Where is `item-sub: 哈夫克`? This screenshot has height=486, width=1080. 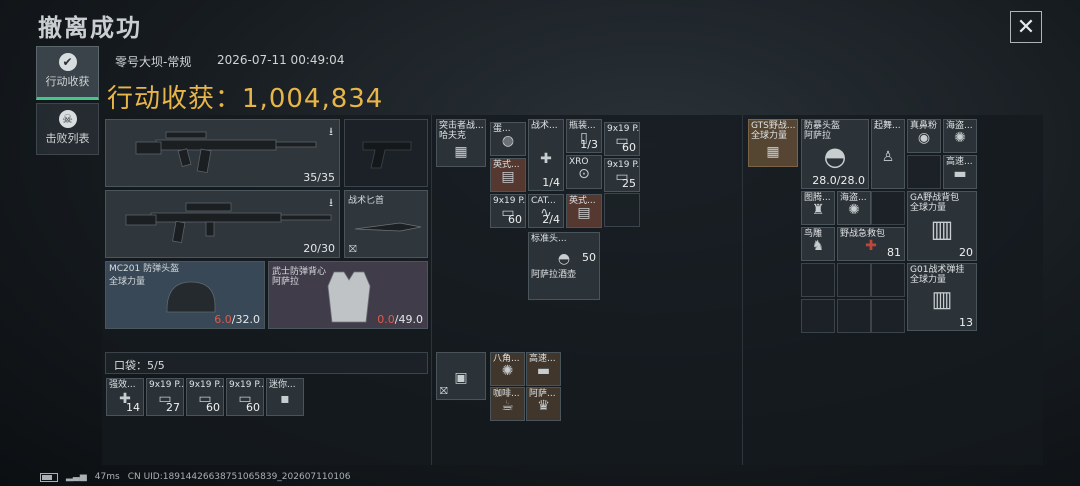
item-sub: 哈夫克 is located at coordinates (453, 136).